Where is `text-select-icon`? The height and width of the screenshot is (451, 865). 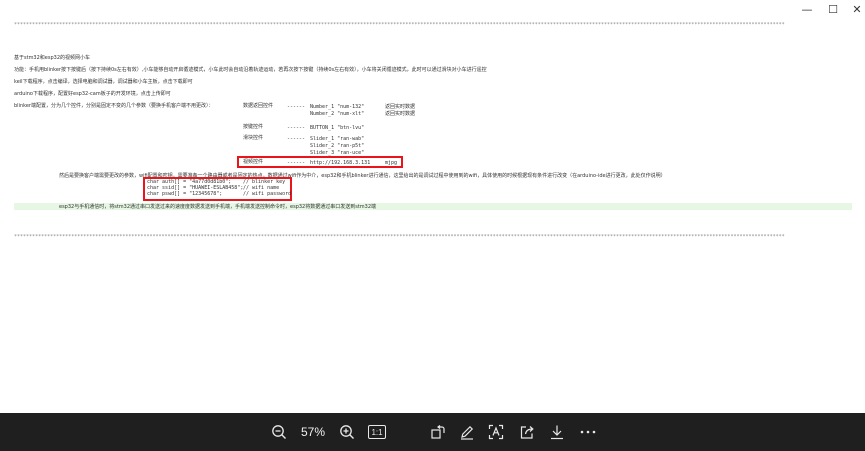
text-select-icon is located at coordinates (496, 432).